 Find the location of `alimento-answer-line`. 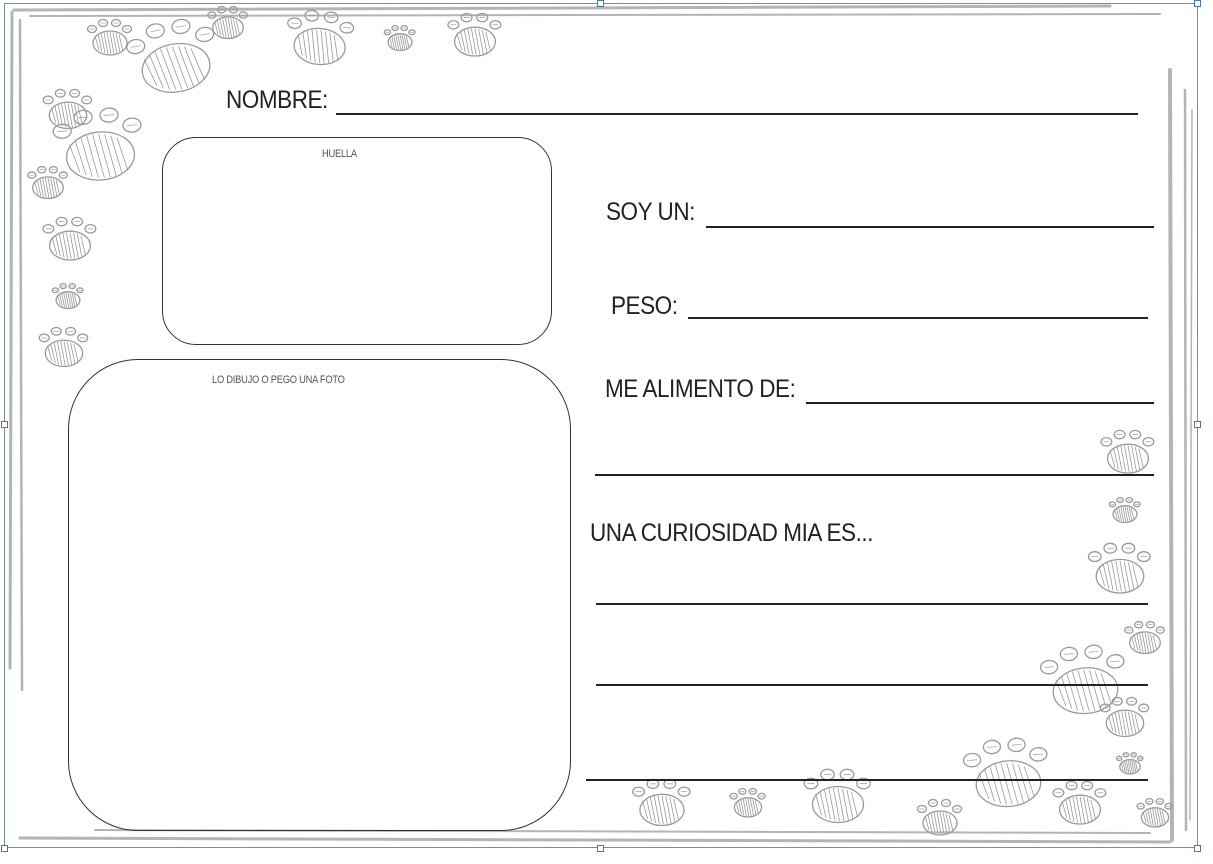

alimento-answer-line is located at coordinates (980, 403).